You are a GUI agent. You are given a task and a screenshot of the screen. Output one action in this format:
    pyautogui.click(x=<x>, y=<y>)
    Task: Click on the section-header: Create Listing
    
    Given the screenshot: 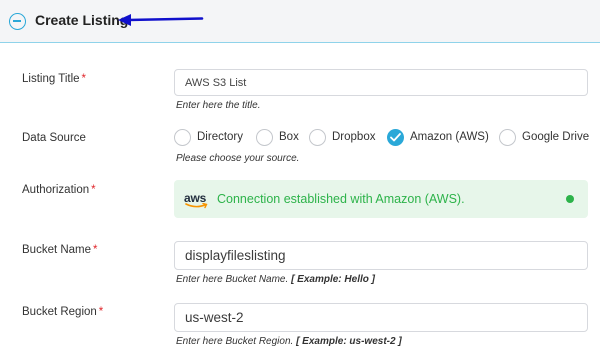 What is the action you would take?
    pyautogui.click(x=300, y=21)
    